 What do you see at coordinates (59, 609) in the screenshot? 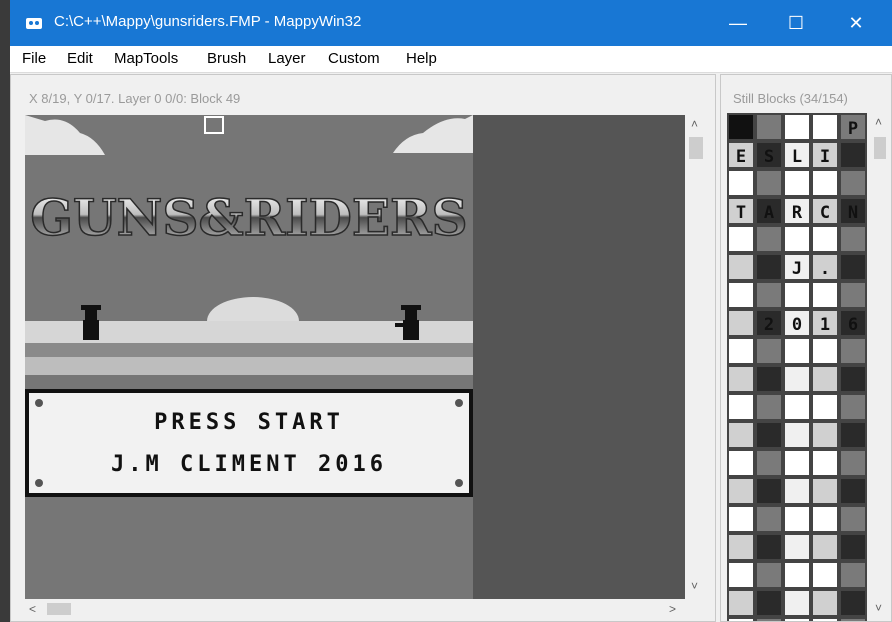
I see `map-hscroll-thumb` at bounding box center [59, 609].